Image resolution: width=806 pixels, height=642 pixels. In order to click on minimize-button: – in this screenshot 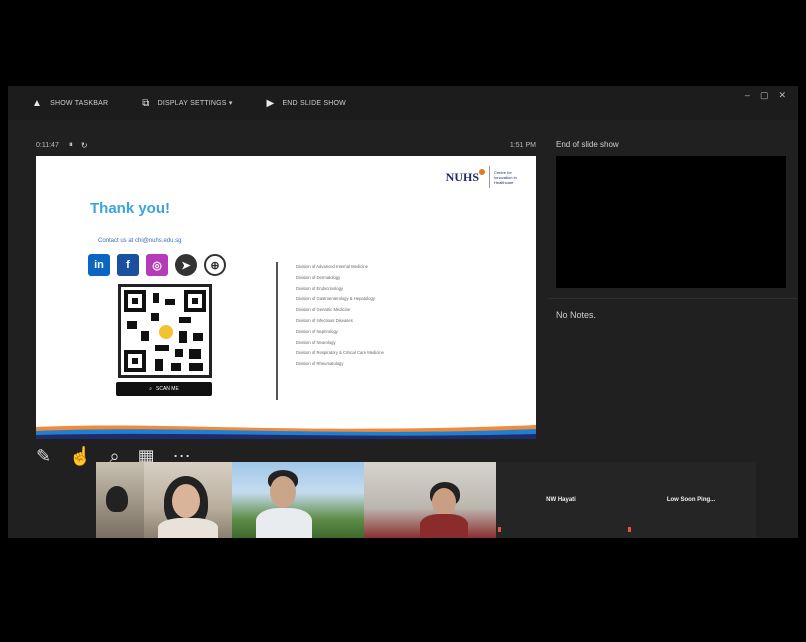, I will do `click(747, 95)`.